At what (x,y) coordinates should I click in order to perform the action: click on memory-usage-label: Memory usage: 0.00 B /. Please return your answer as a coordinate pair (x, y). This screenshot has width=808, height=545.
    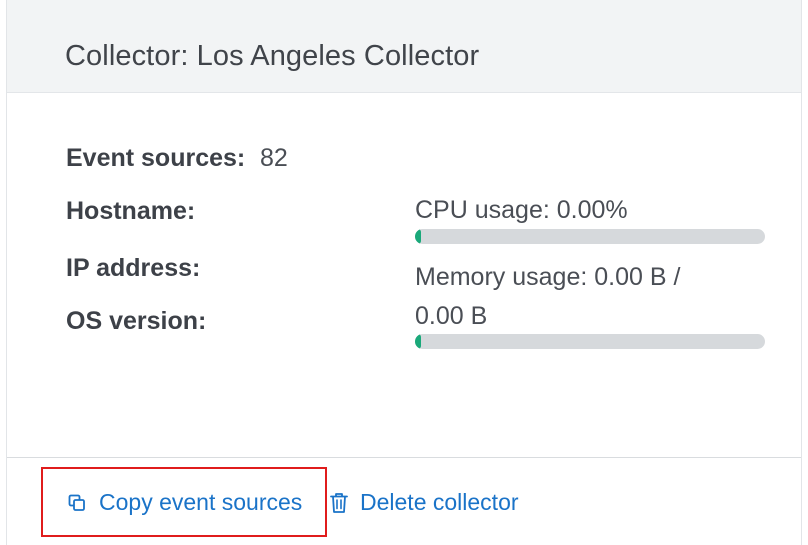
    Looking at the image, I should click on (548, 277).